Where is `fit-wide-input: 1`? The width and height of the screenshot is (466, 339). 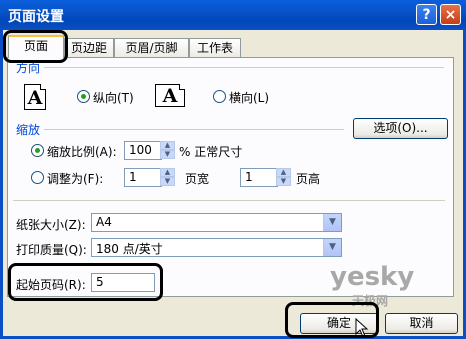 fit-wide-input: 1 is located at coordinates (143, 177).